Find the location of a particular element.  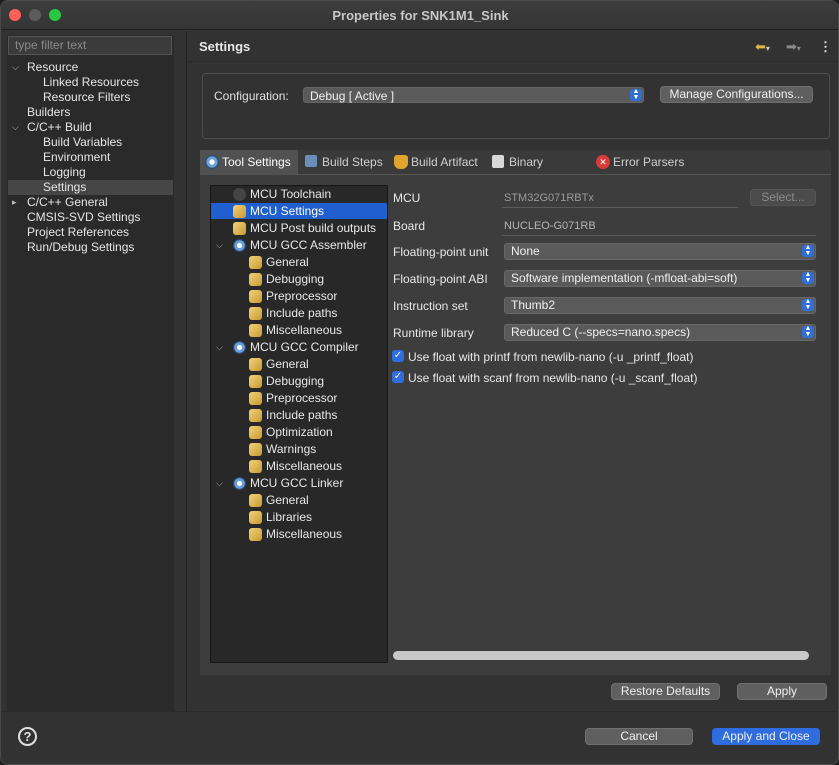

nav-item-linked-resources: Linked Resources is located at coordinates (91, 82).